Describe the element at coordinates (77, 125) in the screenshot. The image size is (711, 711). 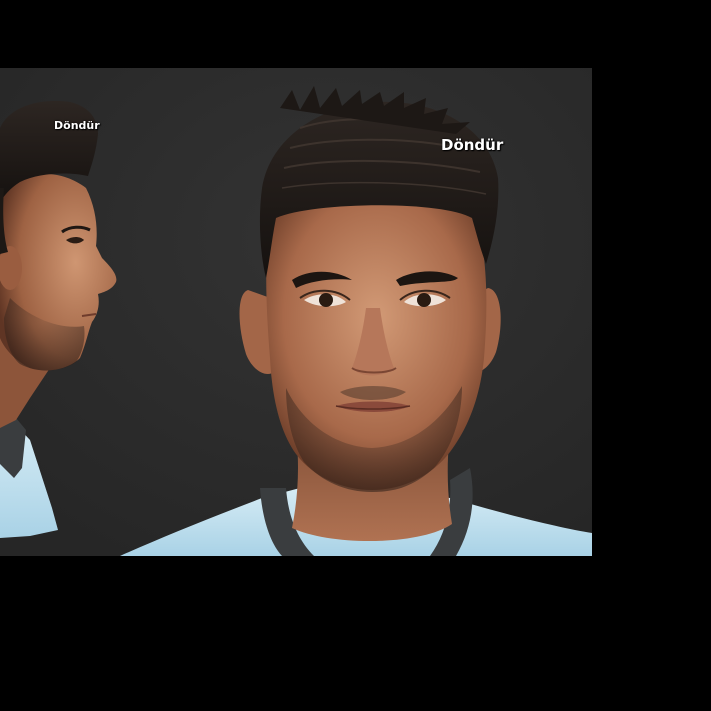
I see `rotate-side-view-button: Döndür` at that location.